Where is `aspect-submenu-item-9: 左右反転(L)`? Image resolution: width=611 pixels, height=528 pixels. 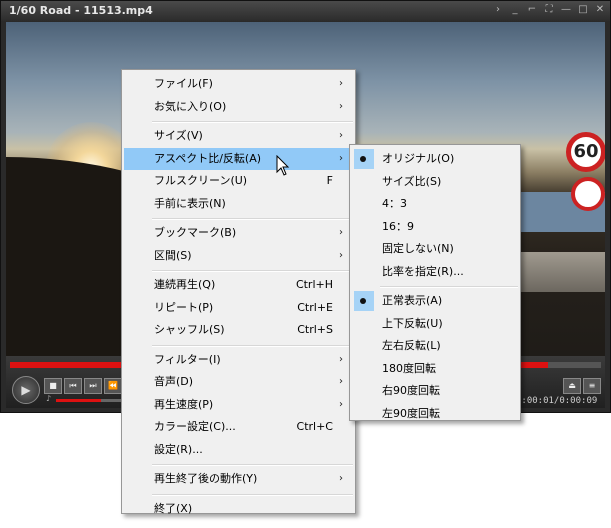
aspect-submenu-item-9: 左右反転(L) is located at coordinates (435, 346).